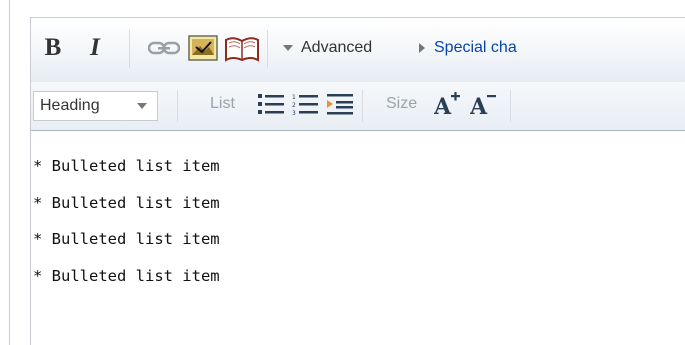  I want to click on italic-button: I, so click(95, 48).